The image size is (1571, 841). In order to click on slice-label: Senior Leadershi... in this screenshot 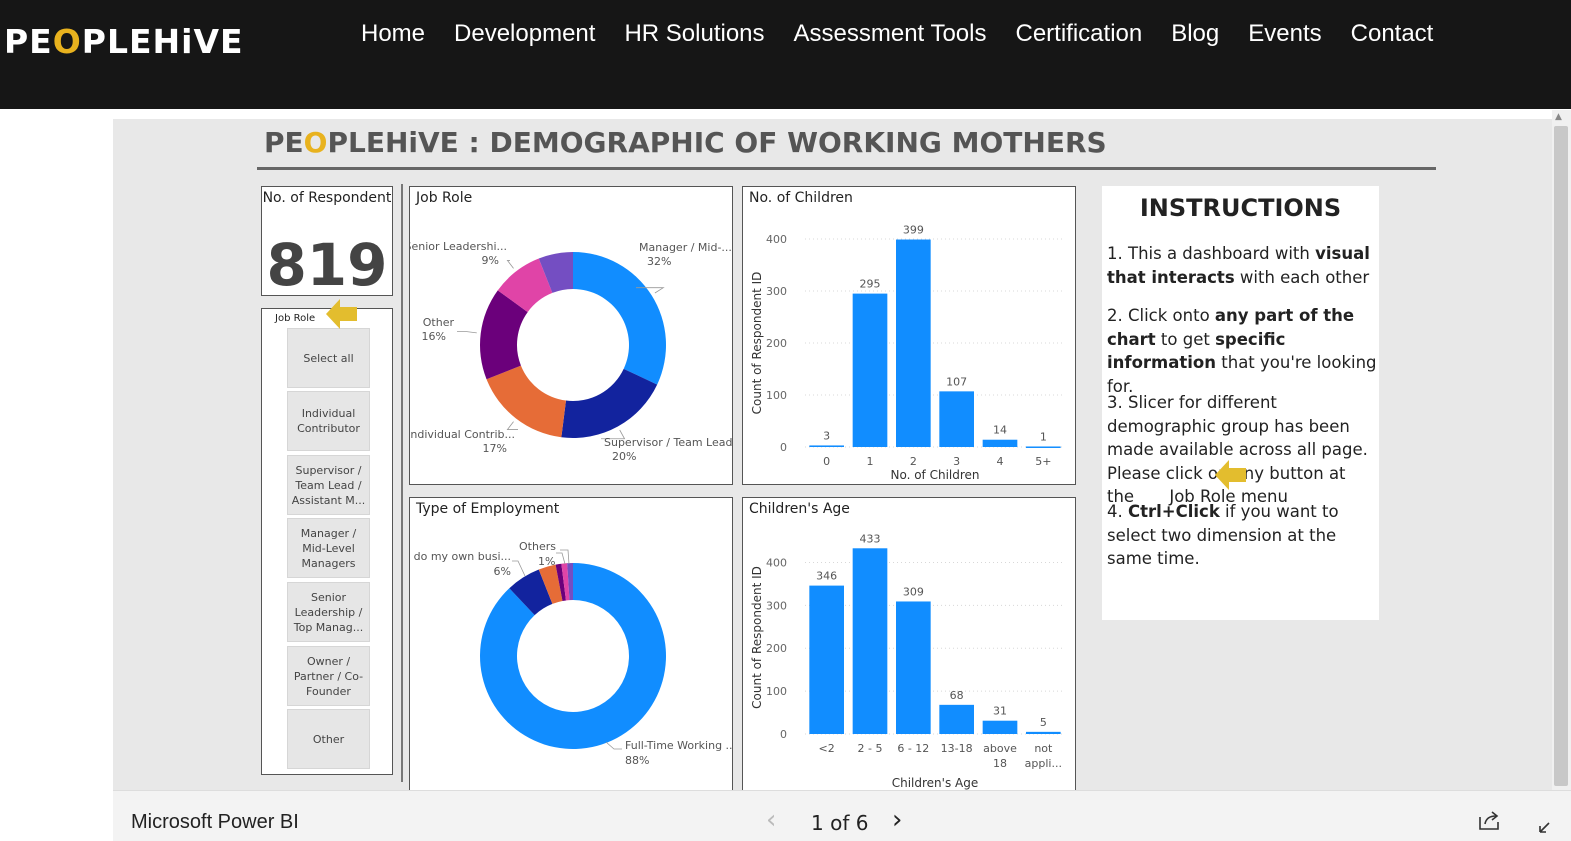, I will do `click(458, 246)`.